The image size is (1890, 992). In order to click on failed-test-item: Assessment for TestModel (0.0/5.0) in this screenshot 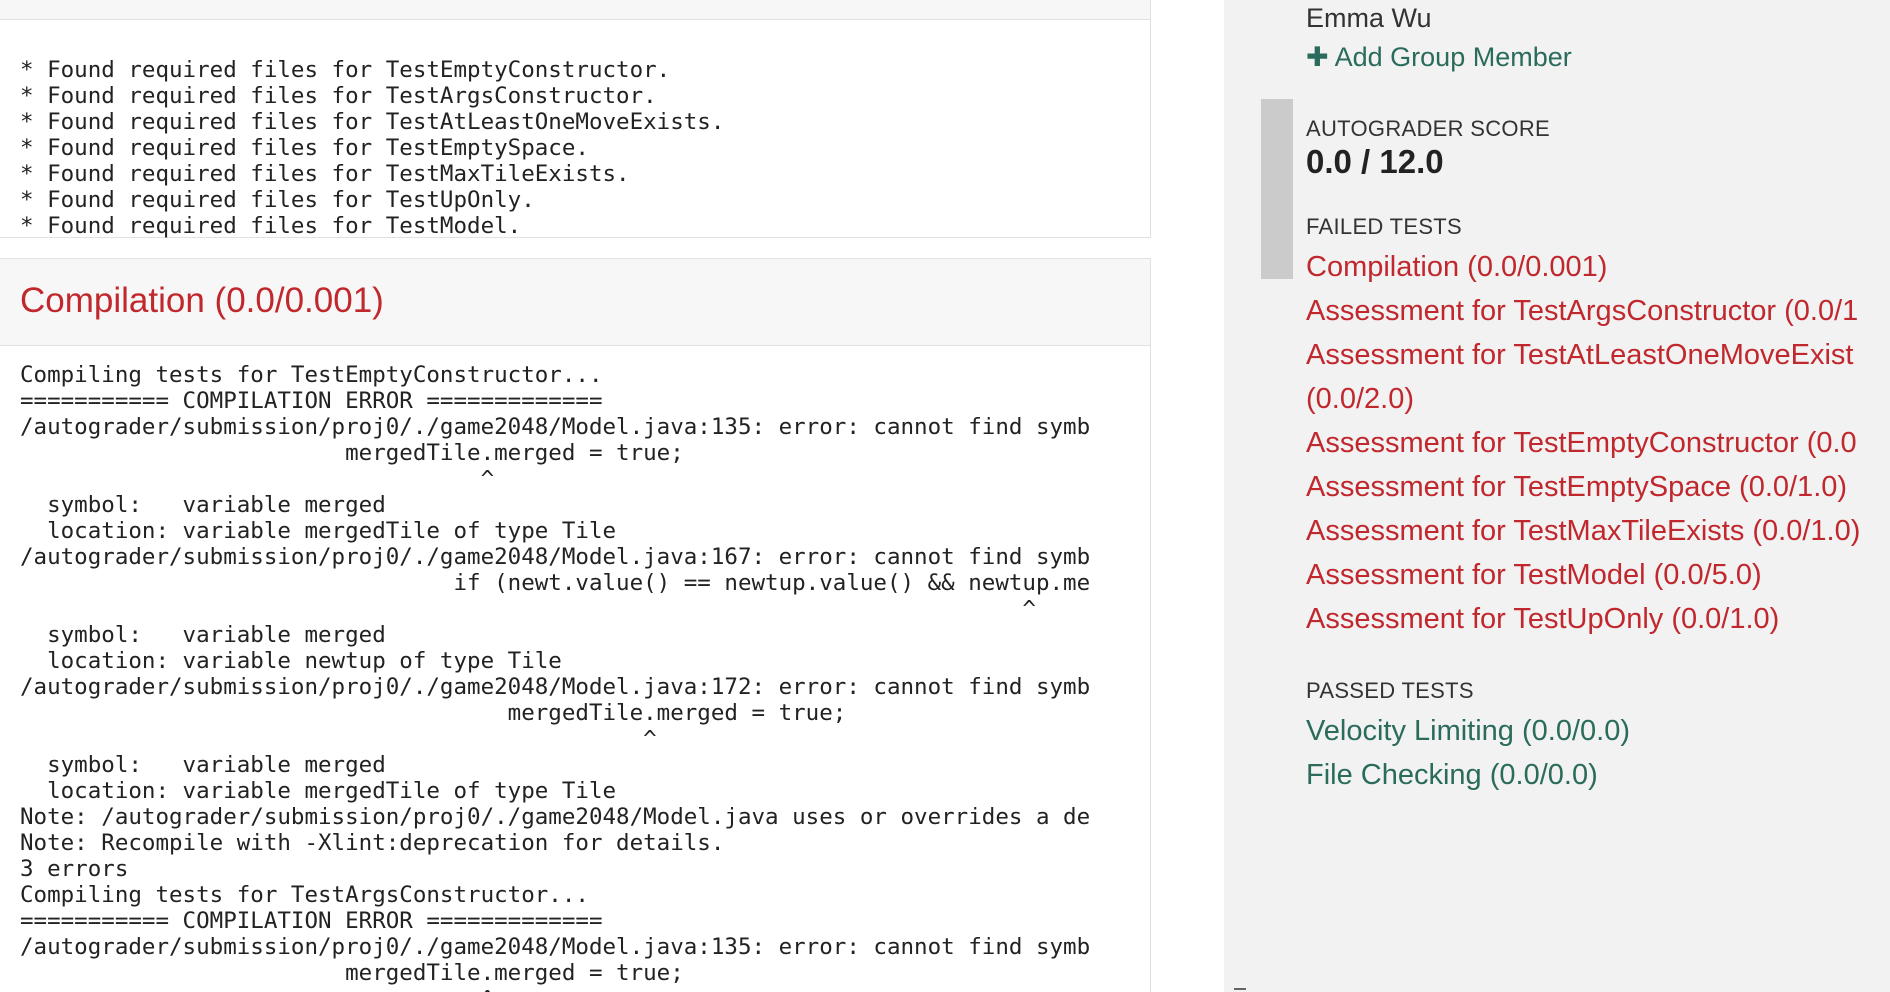, I will do `click(1583, 575)`.